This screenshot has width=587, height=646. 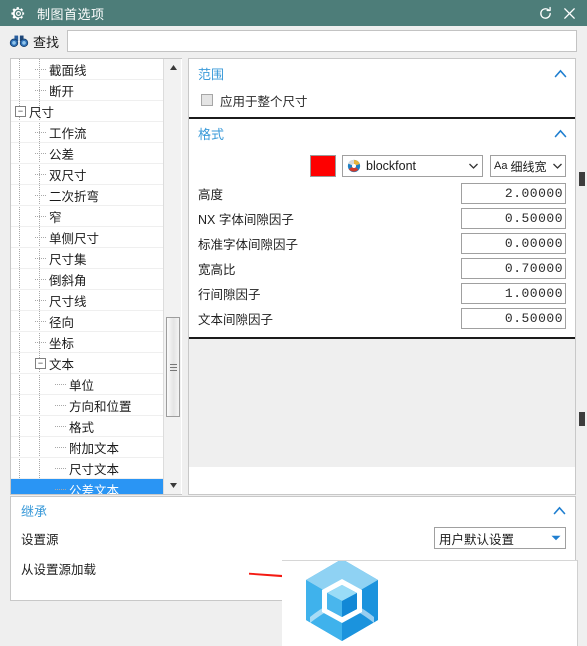 I want to click on find-bar: 查找, so click(x=293, y=41).